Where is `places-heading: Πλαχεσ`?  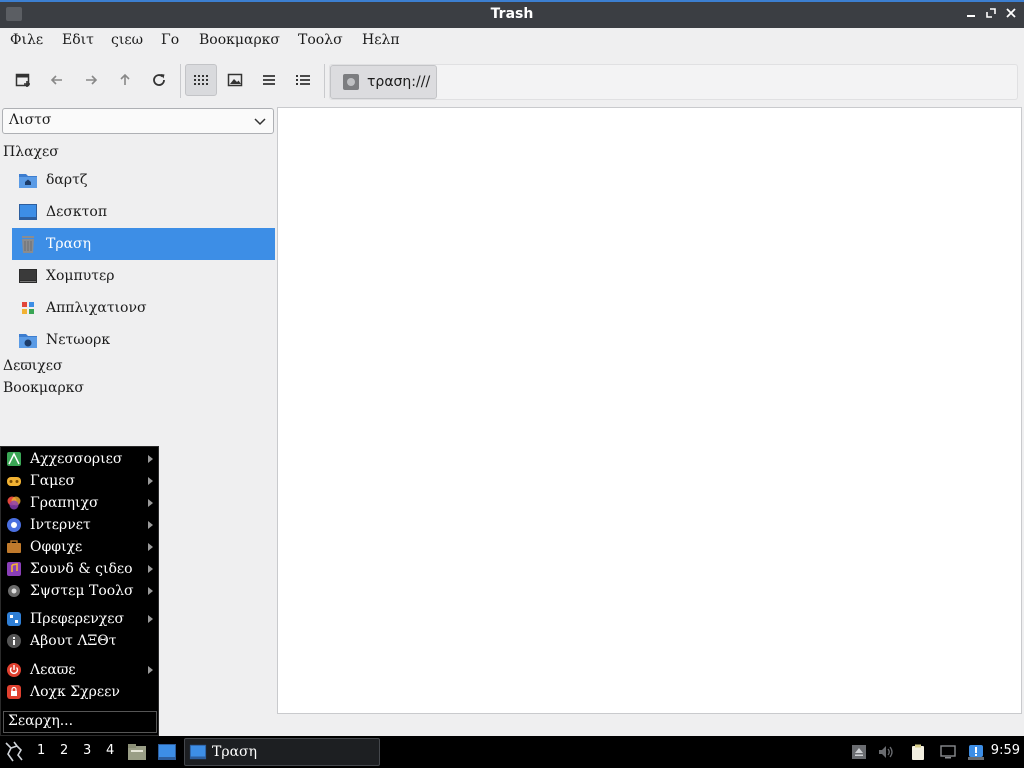 places-heading: Πλαχεσ is located at coordinates (31, 152).